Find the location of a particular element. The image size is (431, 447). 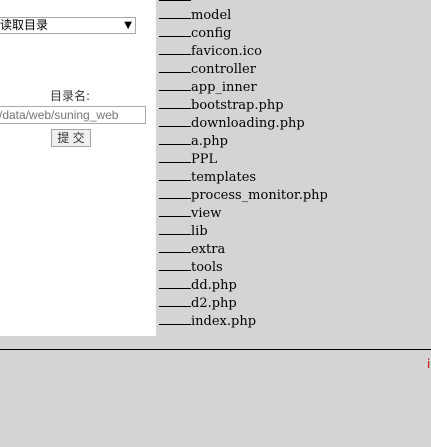

file-list-item: a.php is located at coordinates (243, 140).